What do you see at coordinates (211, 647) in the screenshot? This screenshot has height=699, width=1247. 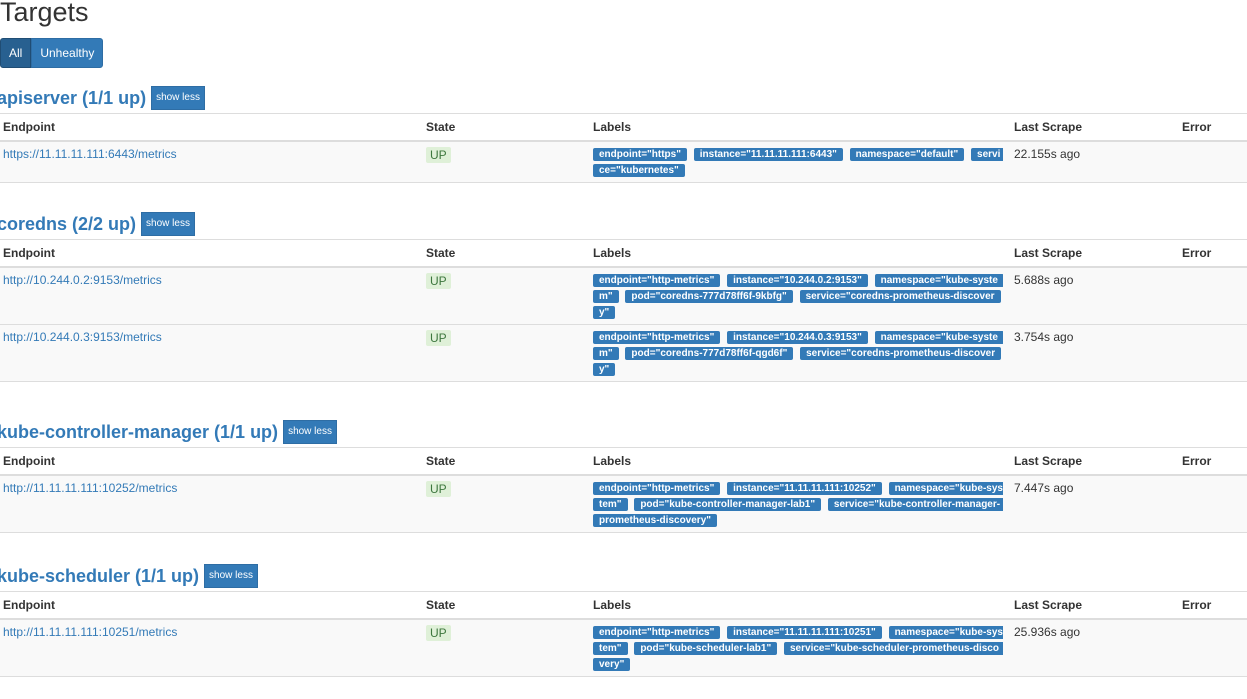 I see `endpoint-cell: http://11.11.11.111:10251/metrics` at bounding box center [211, 647].